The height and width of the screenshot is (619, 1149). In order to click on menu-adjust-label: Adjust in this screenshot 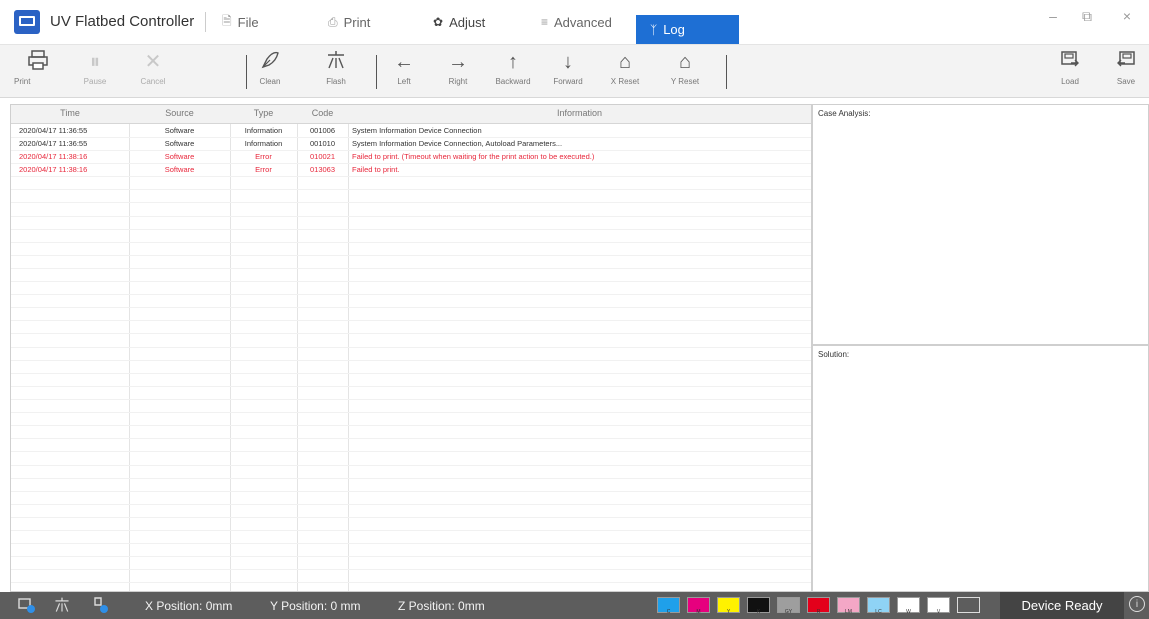, I will do `click(467, 22)`.